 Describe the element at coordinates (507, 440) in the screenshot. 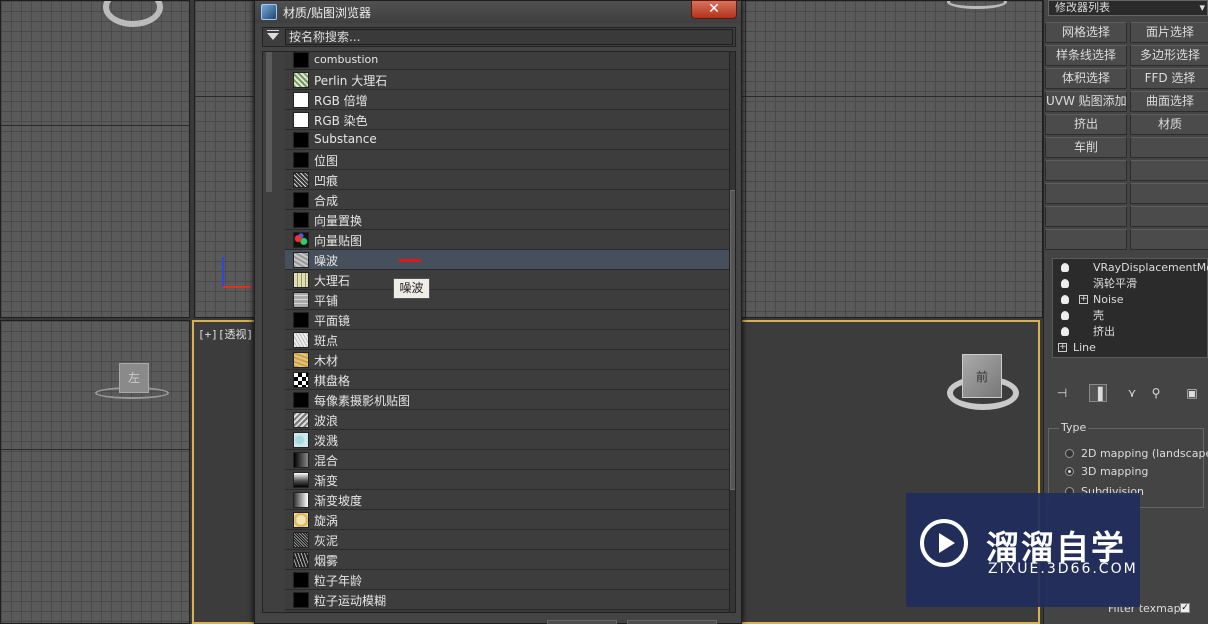

I see `map-list-item: 泼溅` at that location.